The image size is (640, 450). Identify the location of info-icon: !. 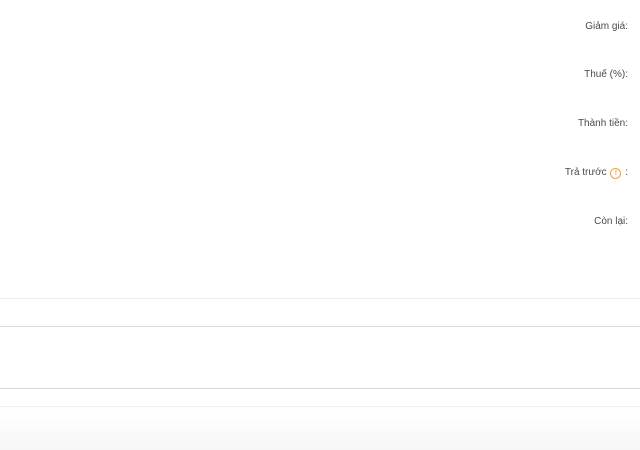
(616, 173).